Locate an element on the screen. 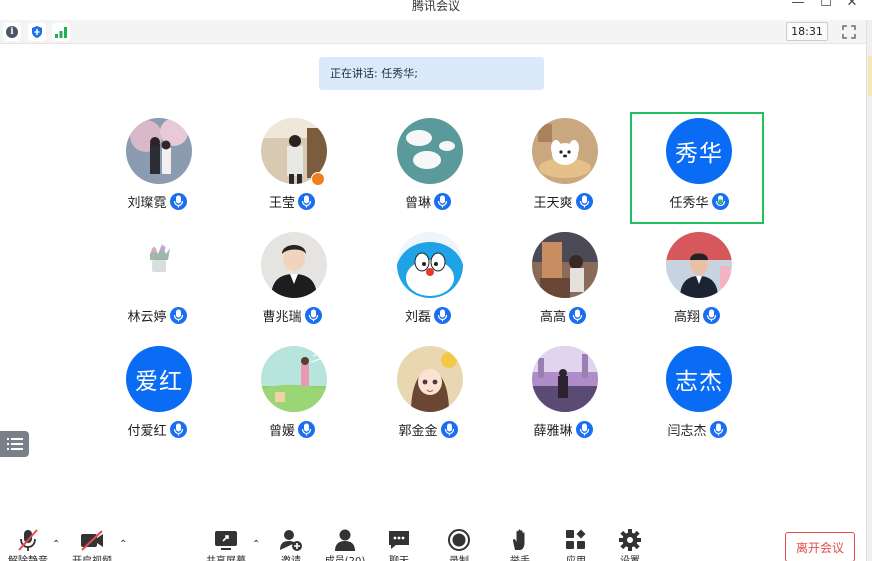 The width and height of the screenshot is (872, 561). settings-button: 设置 is located at coordinates (630, 541).